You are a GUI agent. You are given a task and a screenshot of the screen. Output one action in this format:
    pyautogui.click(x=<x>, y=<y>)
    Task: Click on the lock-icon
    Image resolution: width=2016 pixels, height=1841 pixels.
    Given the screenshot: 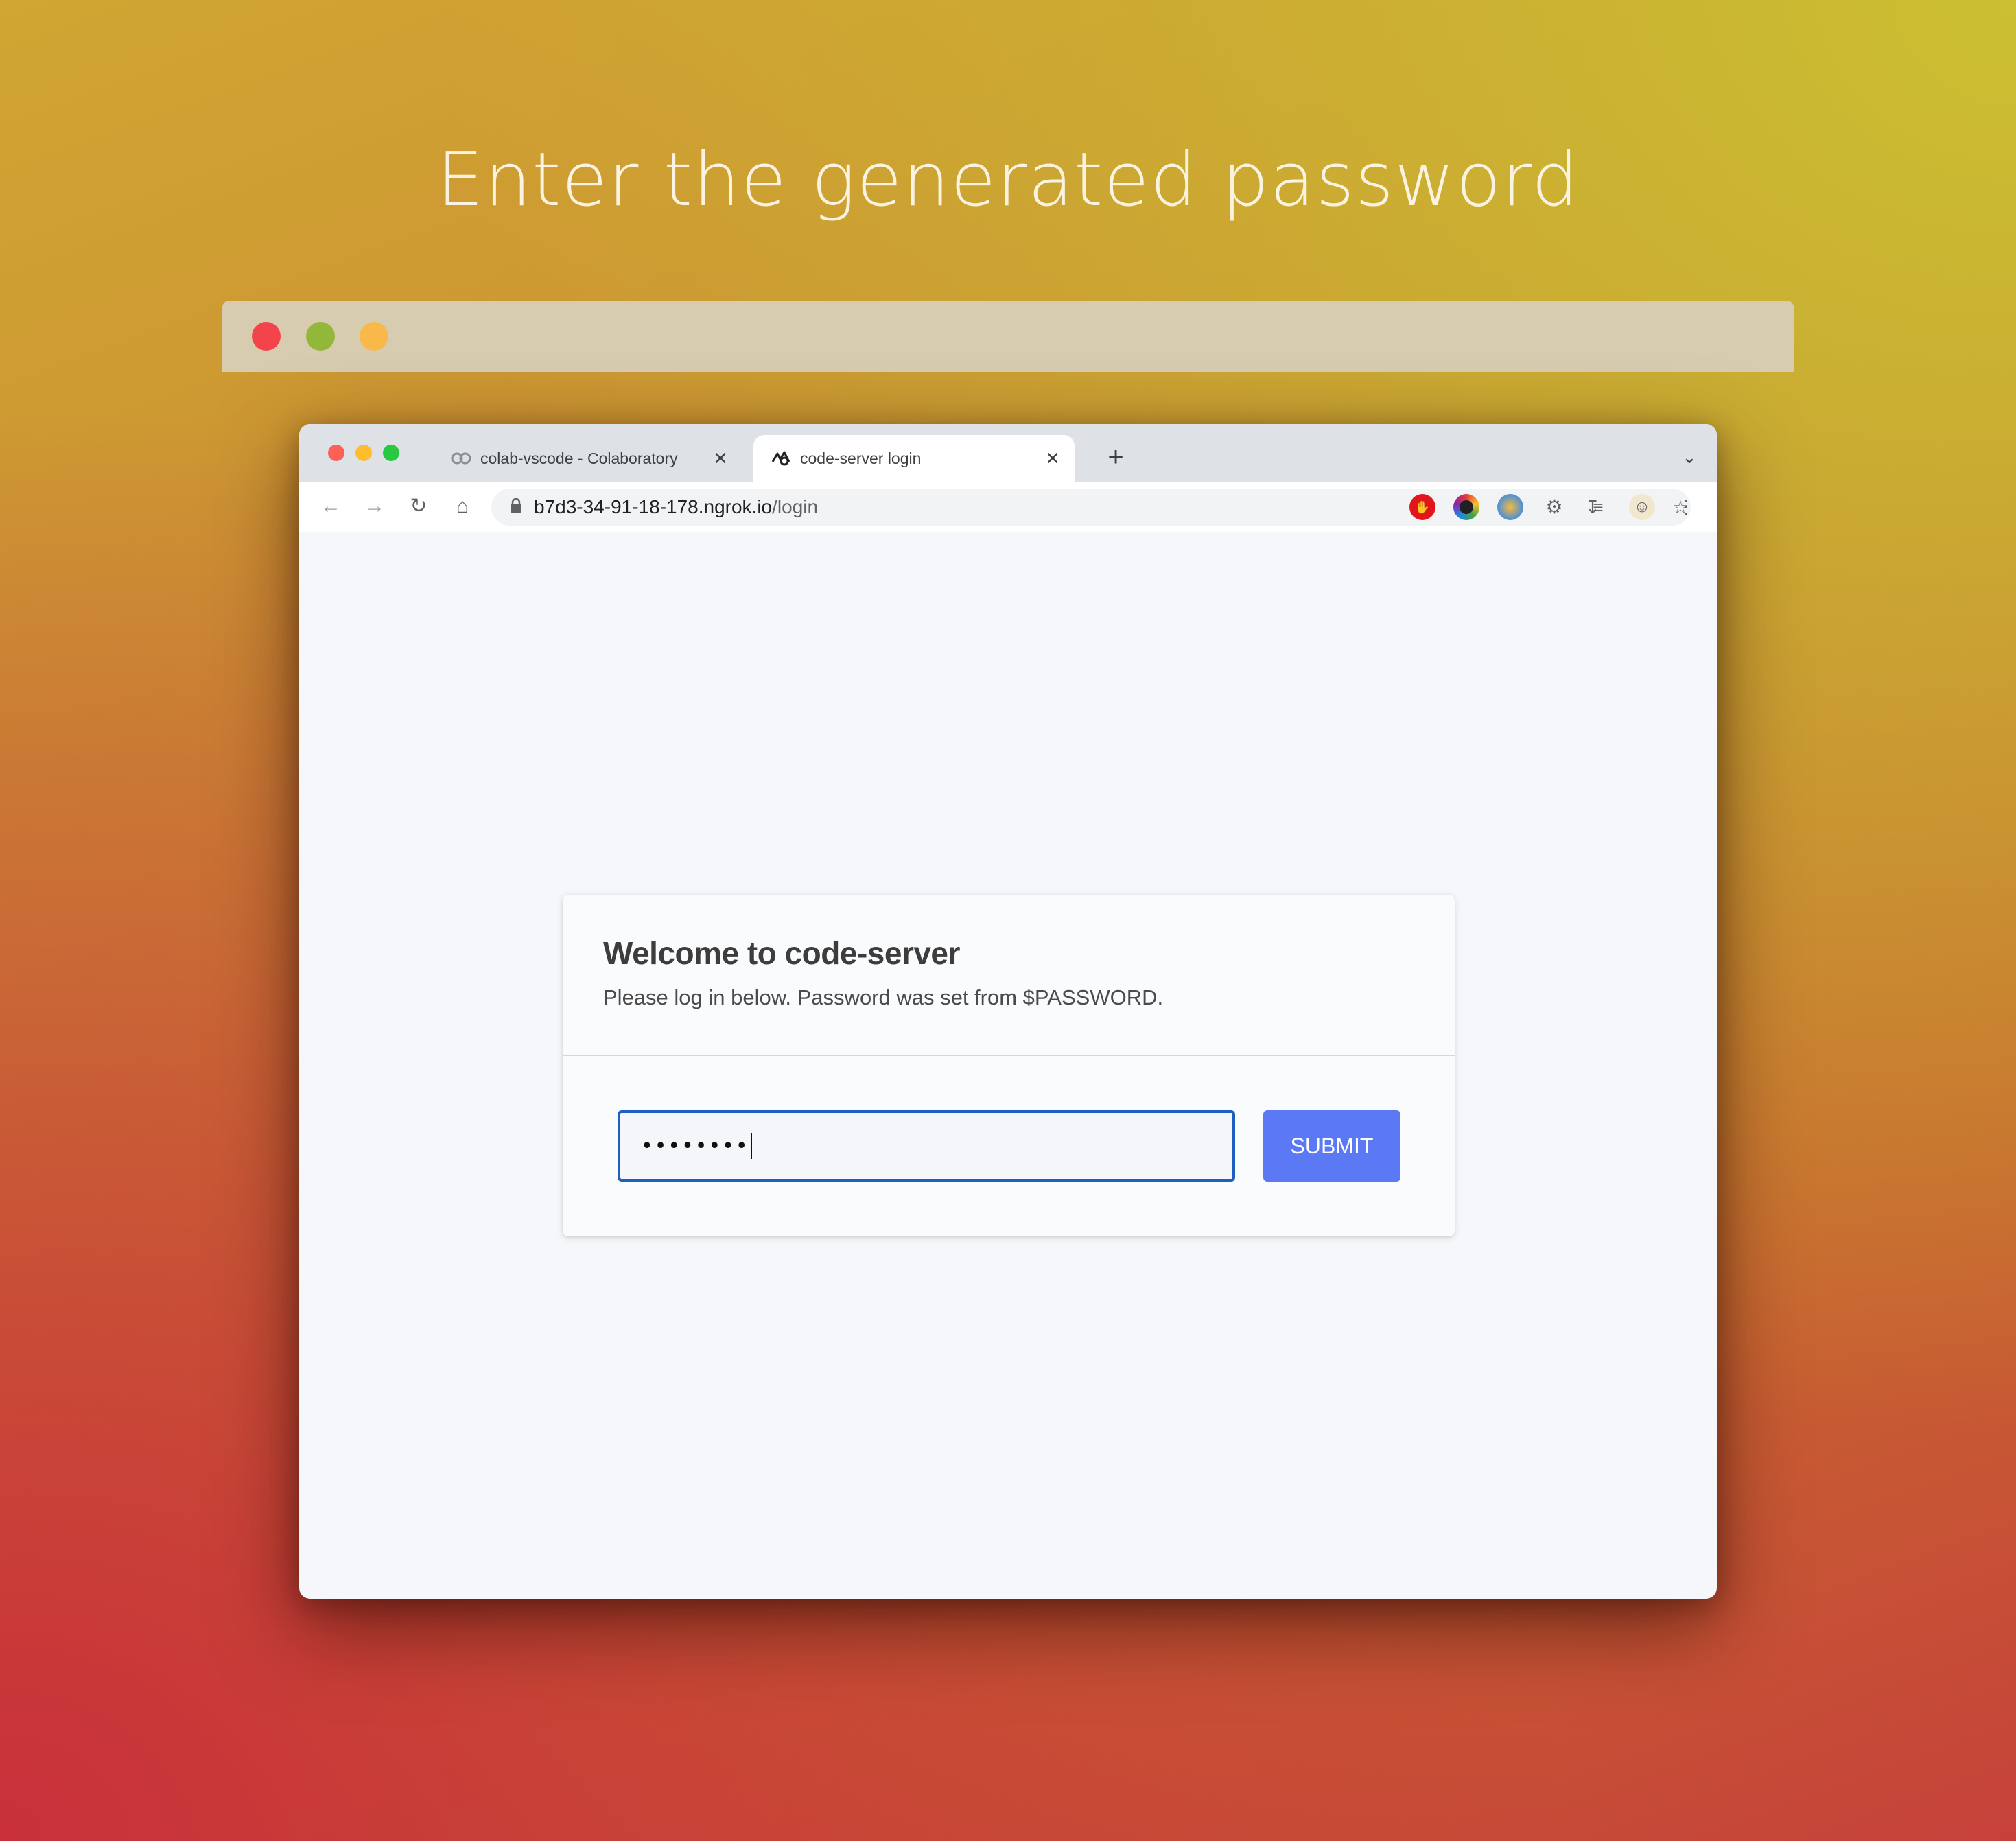 What is the action you would take?
    pyautogui.click(x=516, y=507)
    